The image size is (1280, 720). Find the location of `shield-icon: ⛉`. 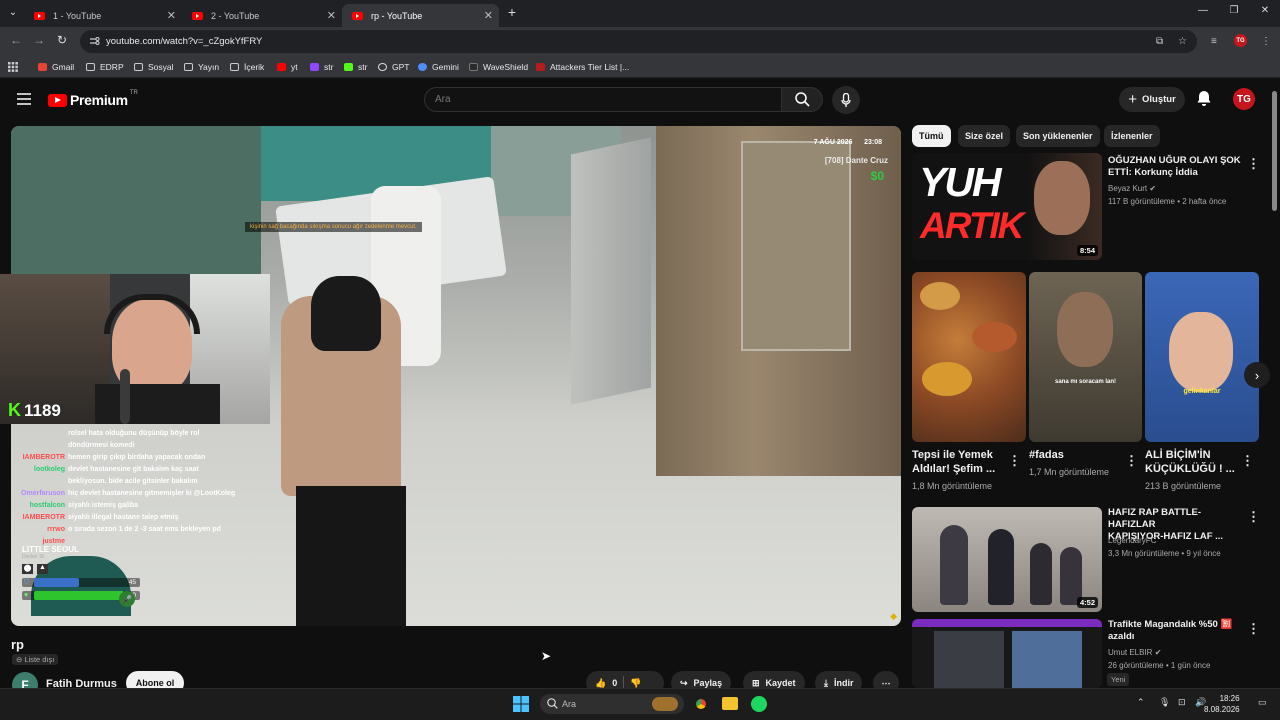

shield-icon: ⛉ is located at coordinates (27, 582).